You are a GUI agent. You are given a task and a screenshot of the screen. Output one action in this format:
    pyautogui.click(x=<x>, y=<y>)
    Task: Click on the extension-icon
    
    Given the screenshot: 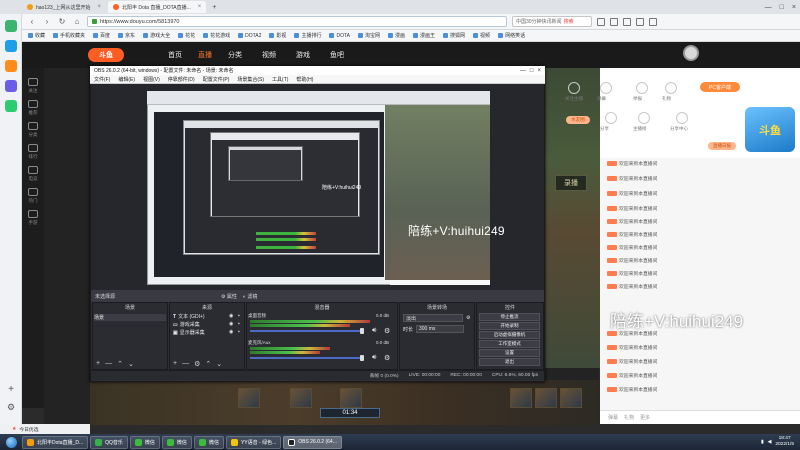 What is the action you would take?
    pyautogui.click(x=601, y=21)
    